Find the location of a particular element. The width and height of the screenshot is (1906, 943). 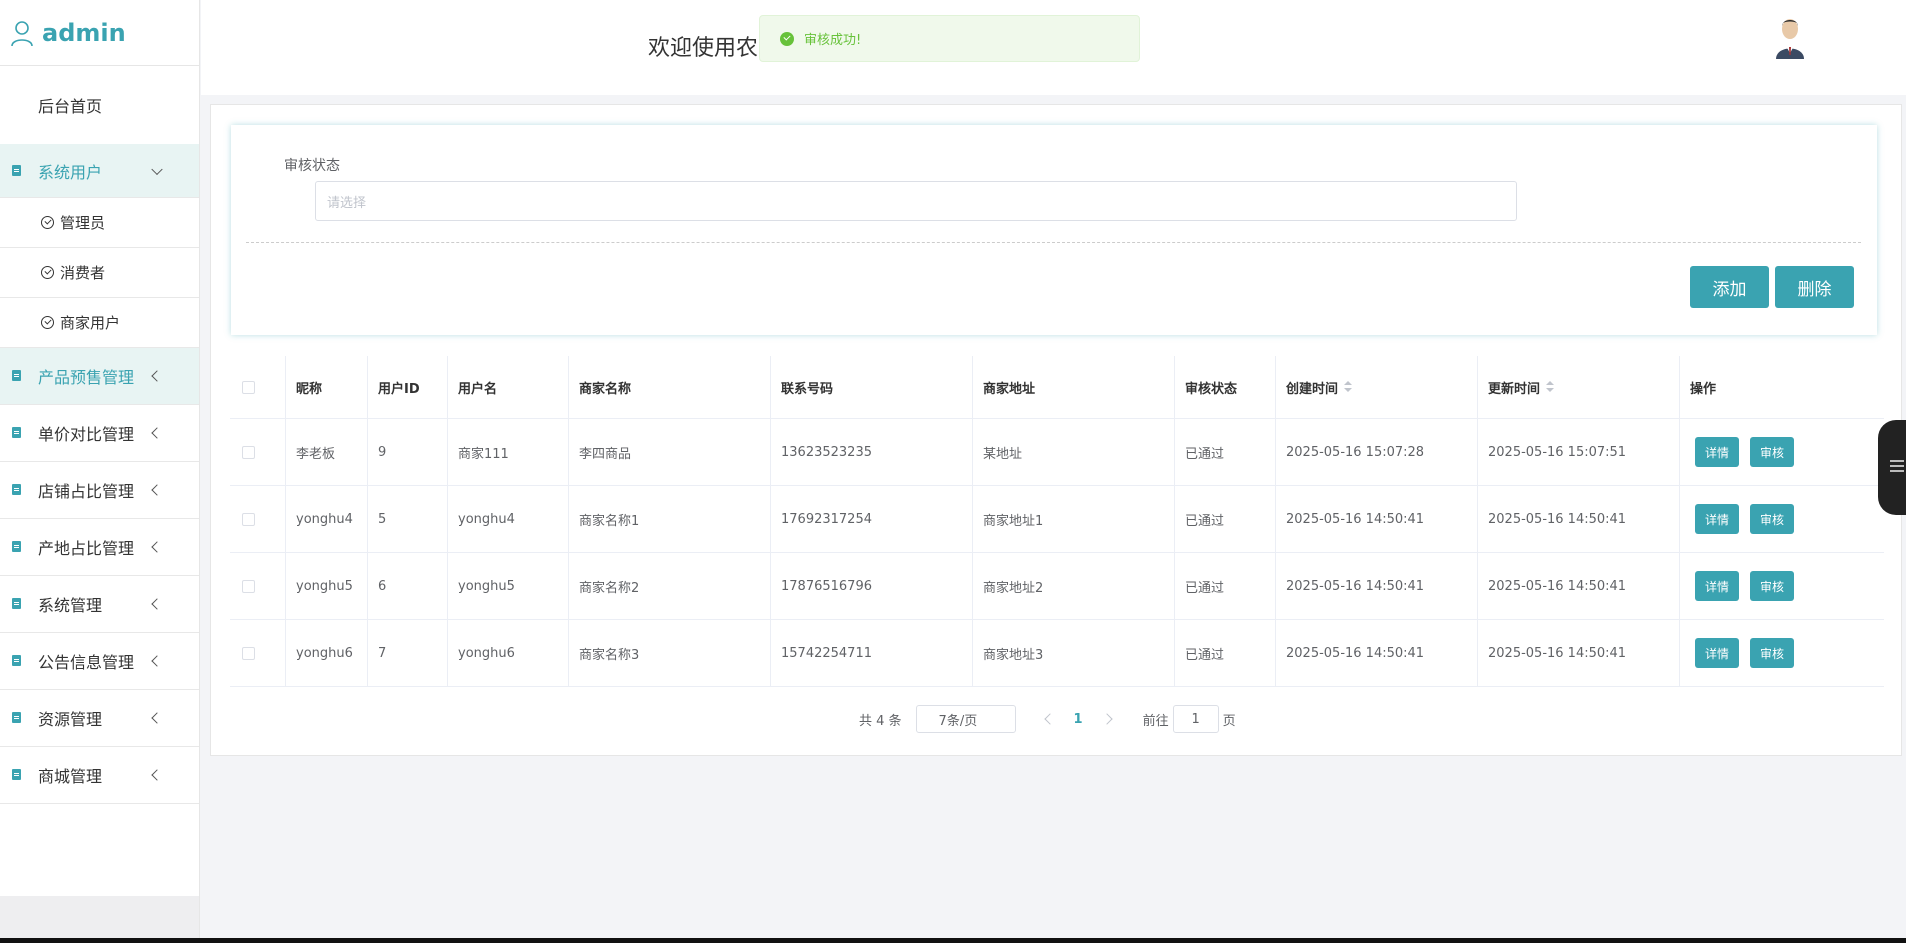

side-drawer-handle is located at coordinates (1892, 467).